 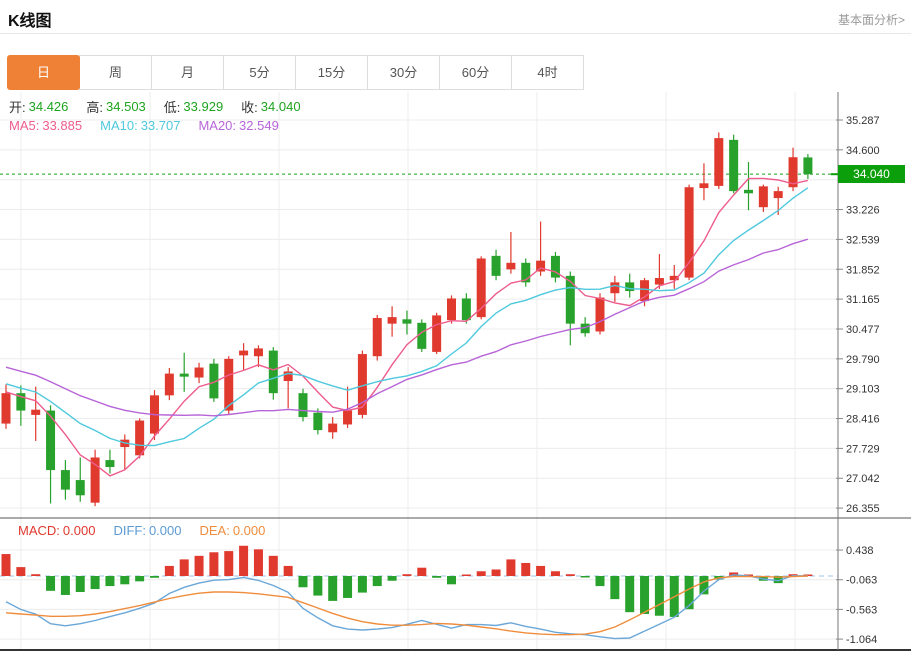 What do you see at coordinates (30, 21) in the screenshot?
I see `page-title: K线图` at bounding box center [30, 21].